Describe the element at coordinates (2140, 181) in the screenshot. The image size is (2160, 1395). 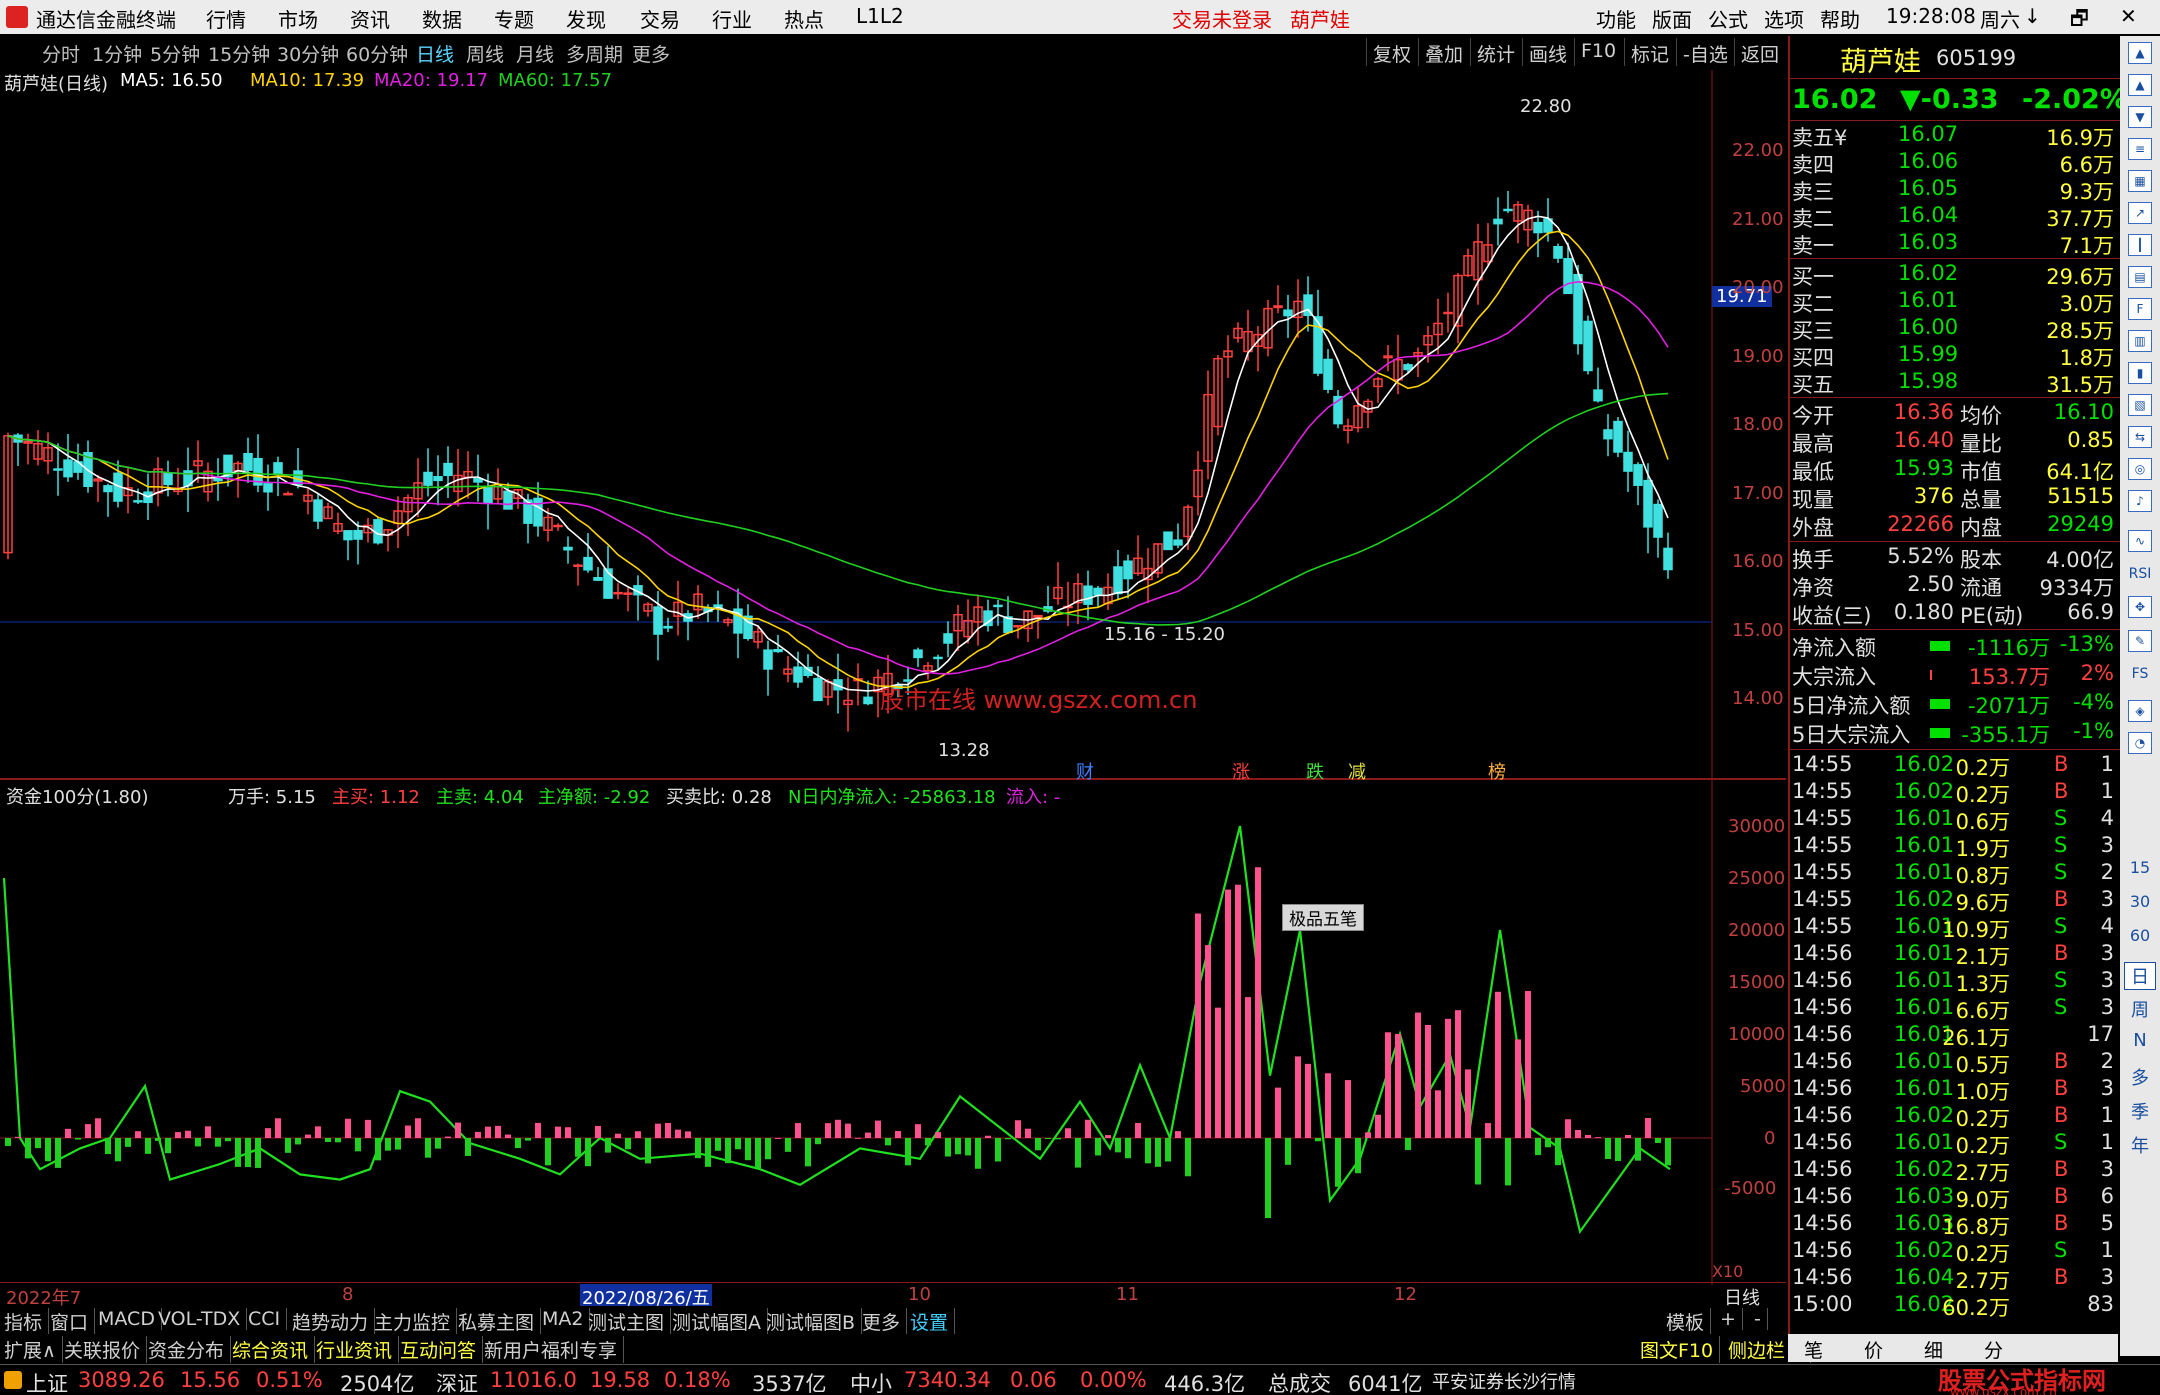
I see `grid-icon: ▦` at that location.